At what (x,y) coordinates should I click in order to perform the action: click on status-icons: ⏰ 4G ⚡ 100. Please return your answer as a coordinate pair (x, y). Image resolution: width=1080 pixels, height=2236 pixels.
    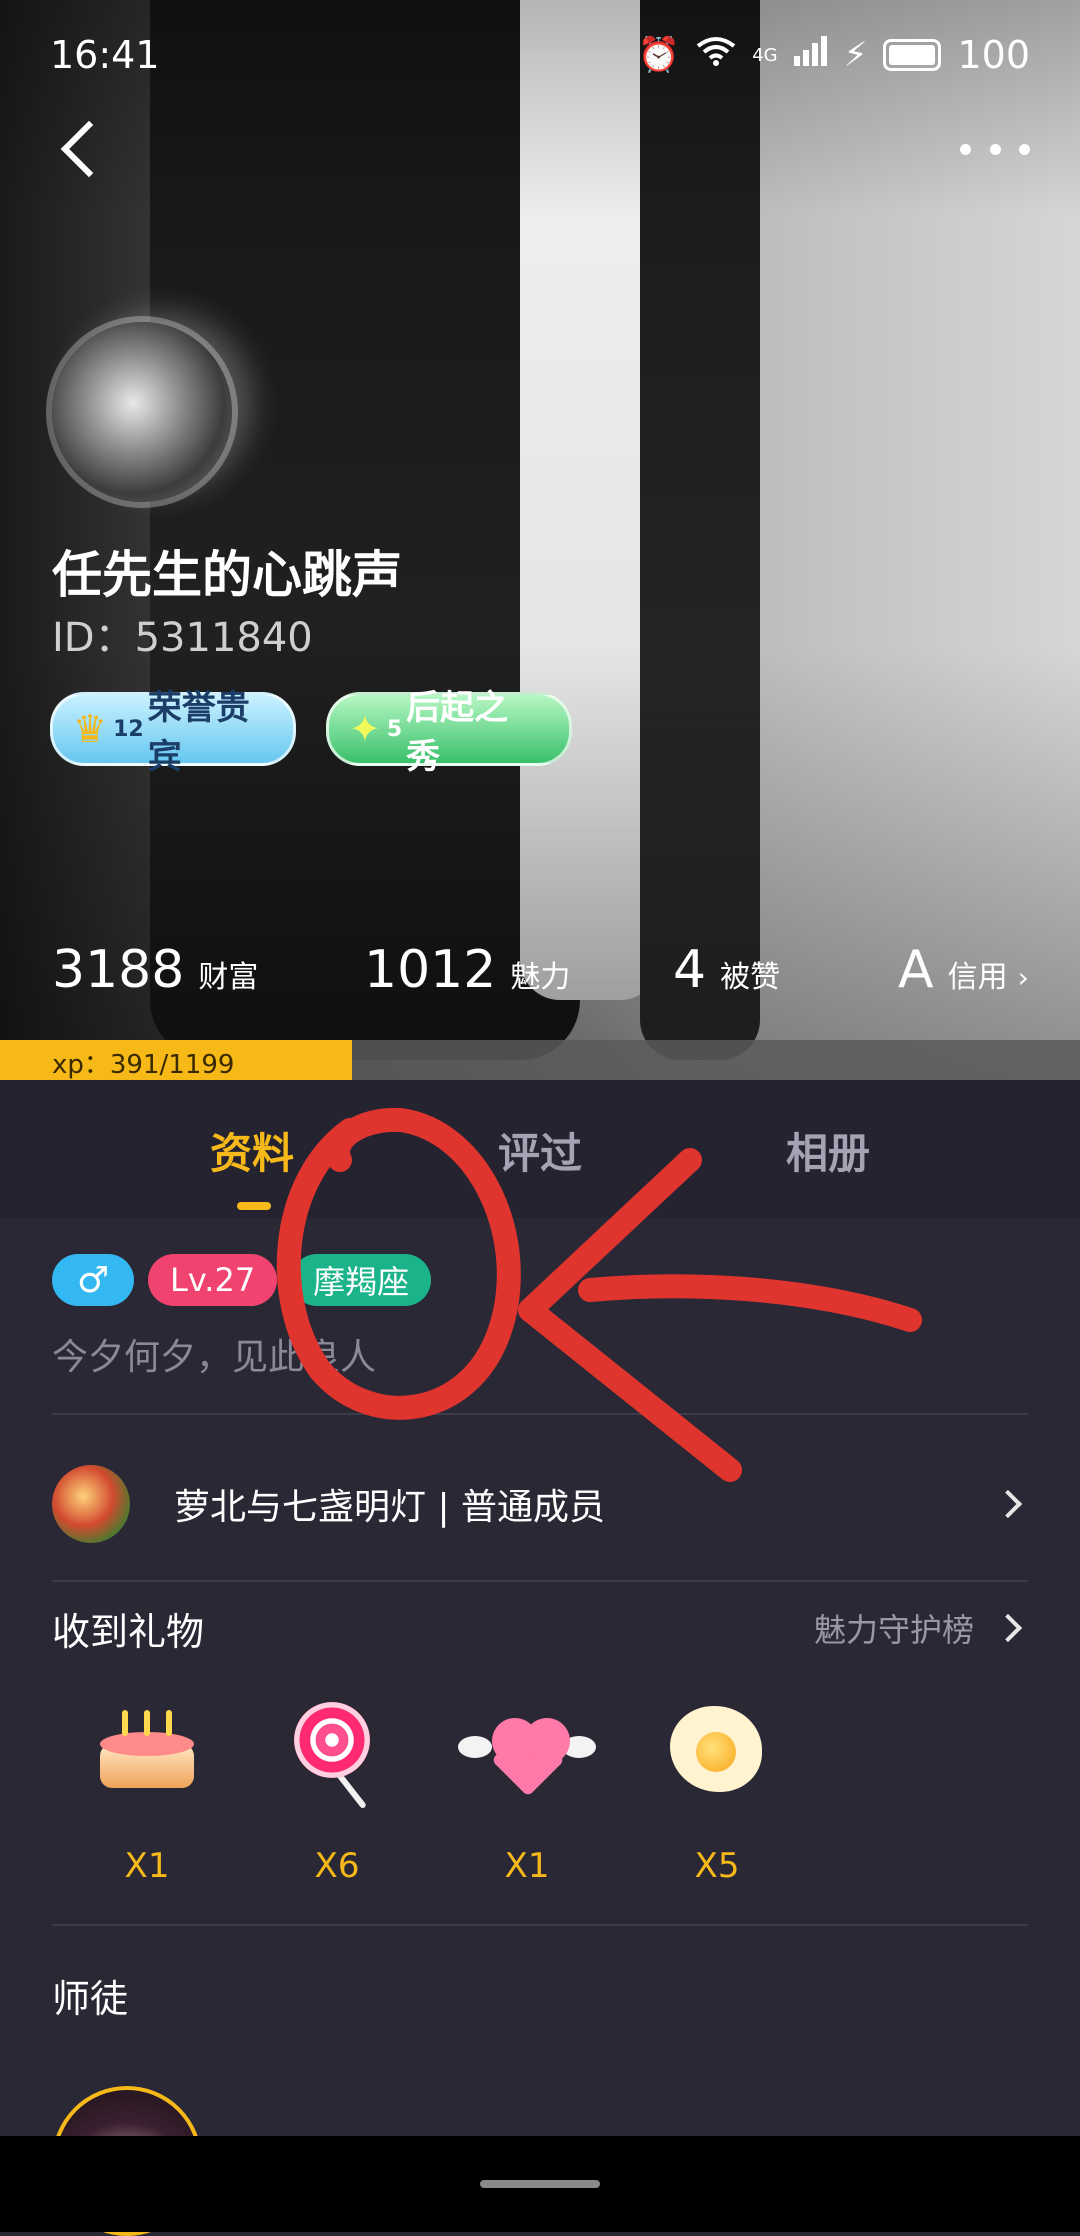
    Looking at the image, I should click on (834, 55).